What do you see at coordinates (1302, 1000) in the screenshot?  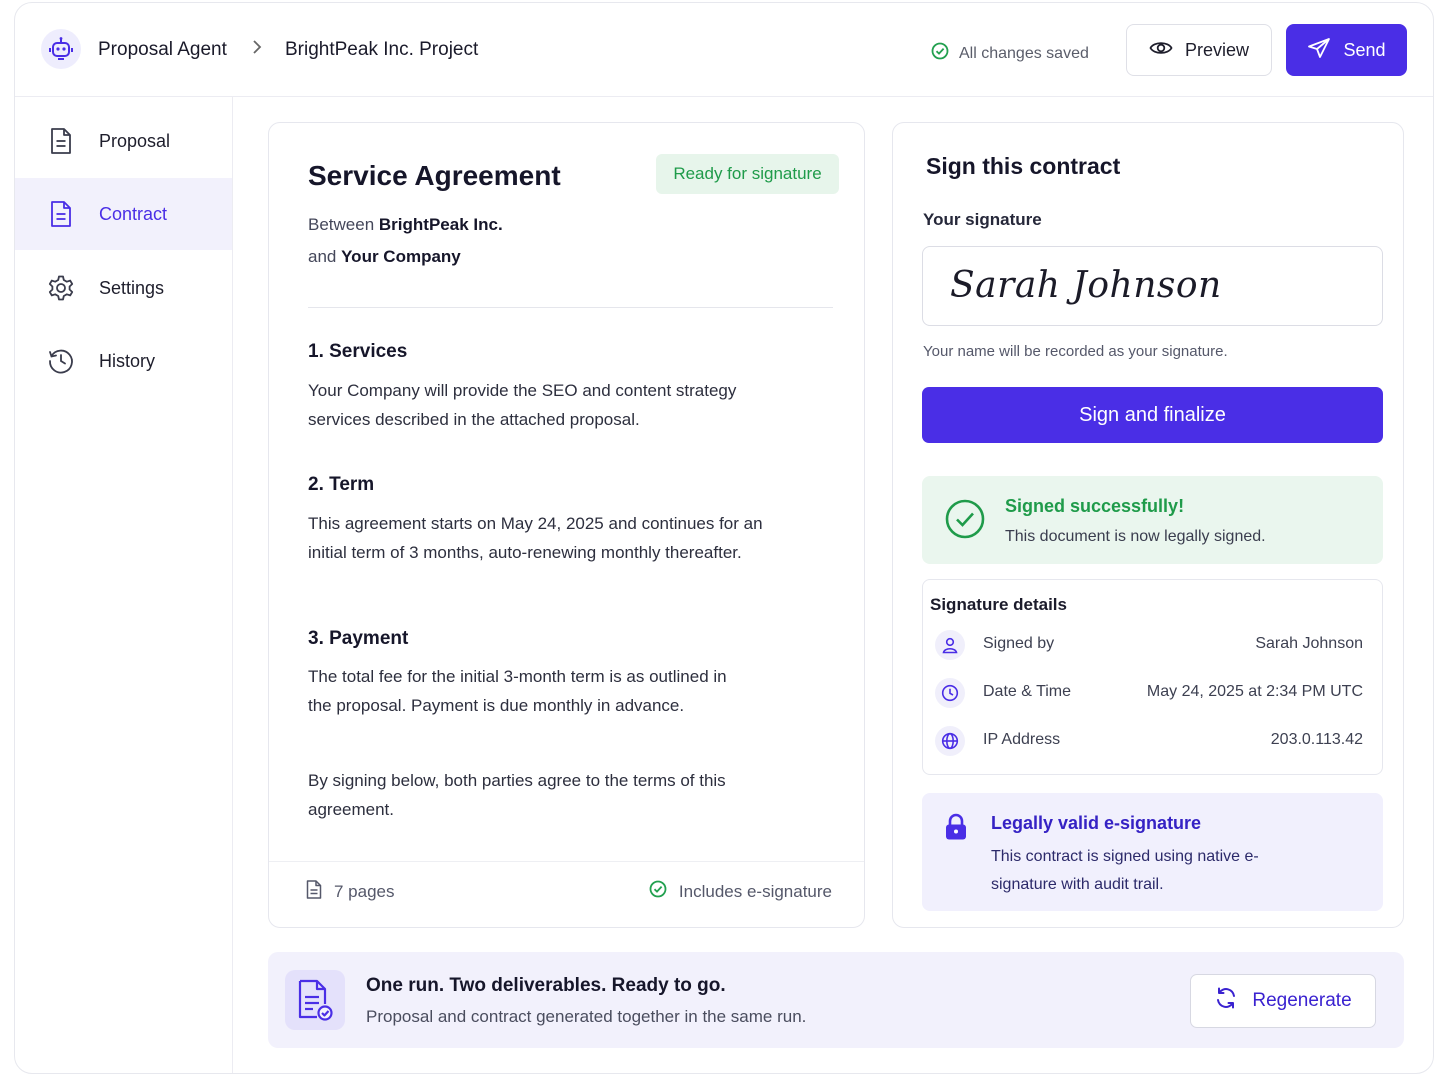 I see `regenerate-label: Regenerate` at bounding box center [1302, 1000].